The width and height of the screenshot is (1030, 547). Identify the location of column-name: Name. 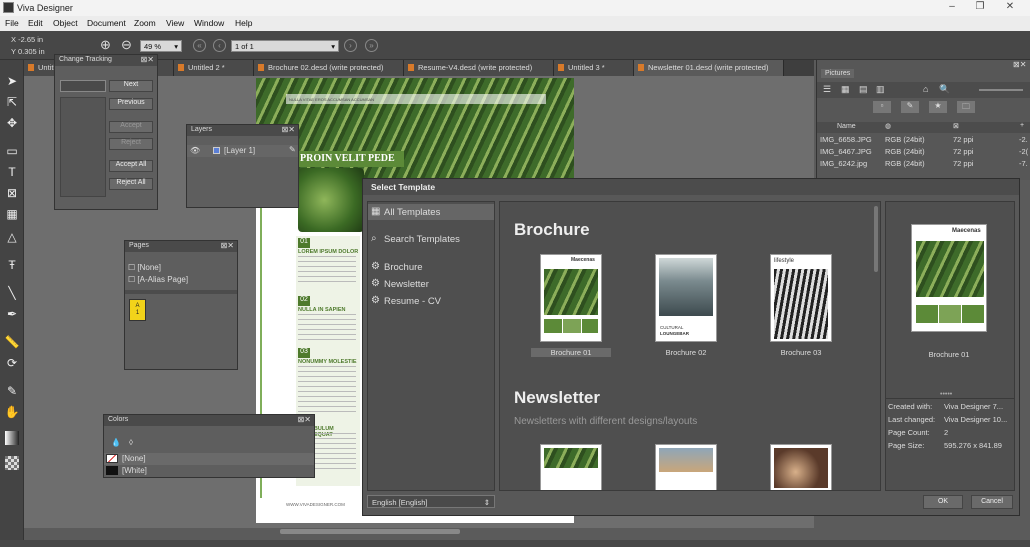
(846, 126).